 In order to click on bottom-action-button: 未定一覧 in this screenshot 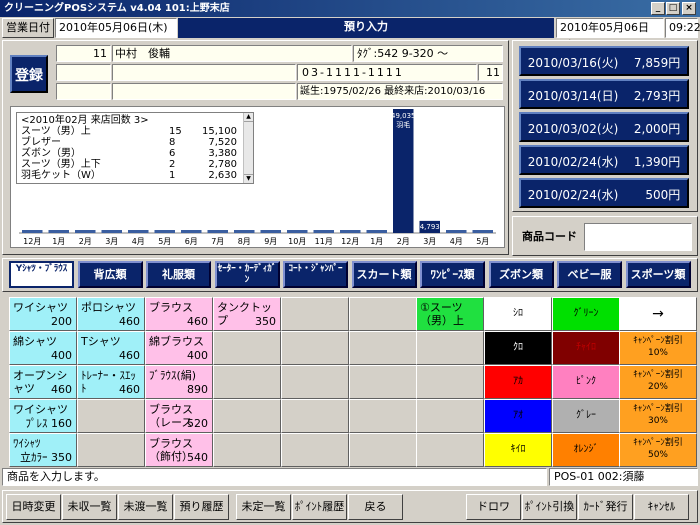, I will do `click(263, 507)`.